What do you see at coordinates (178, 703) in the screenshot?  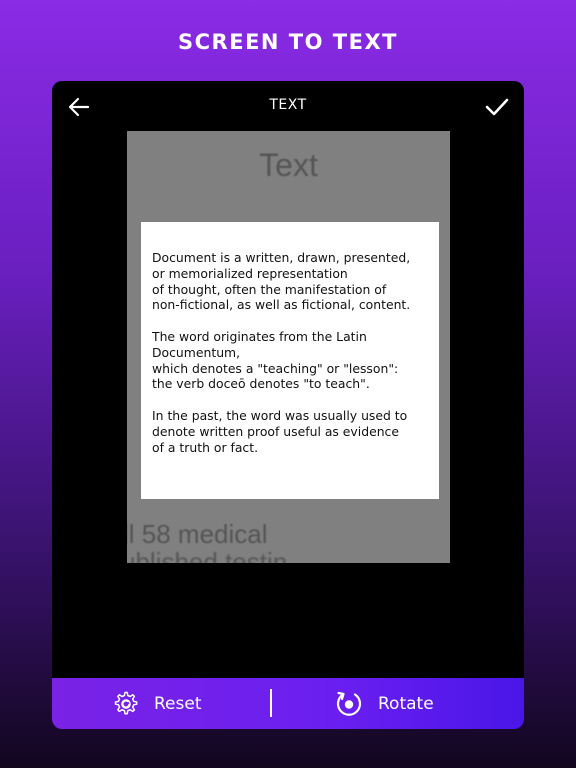 I see `reset-label: Reset` at bounding box center [178, 703].